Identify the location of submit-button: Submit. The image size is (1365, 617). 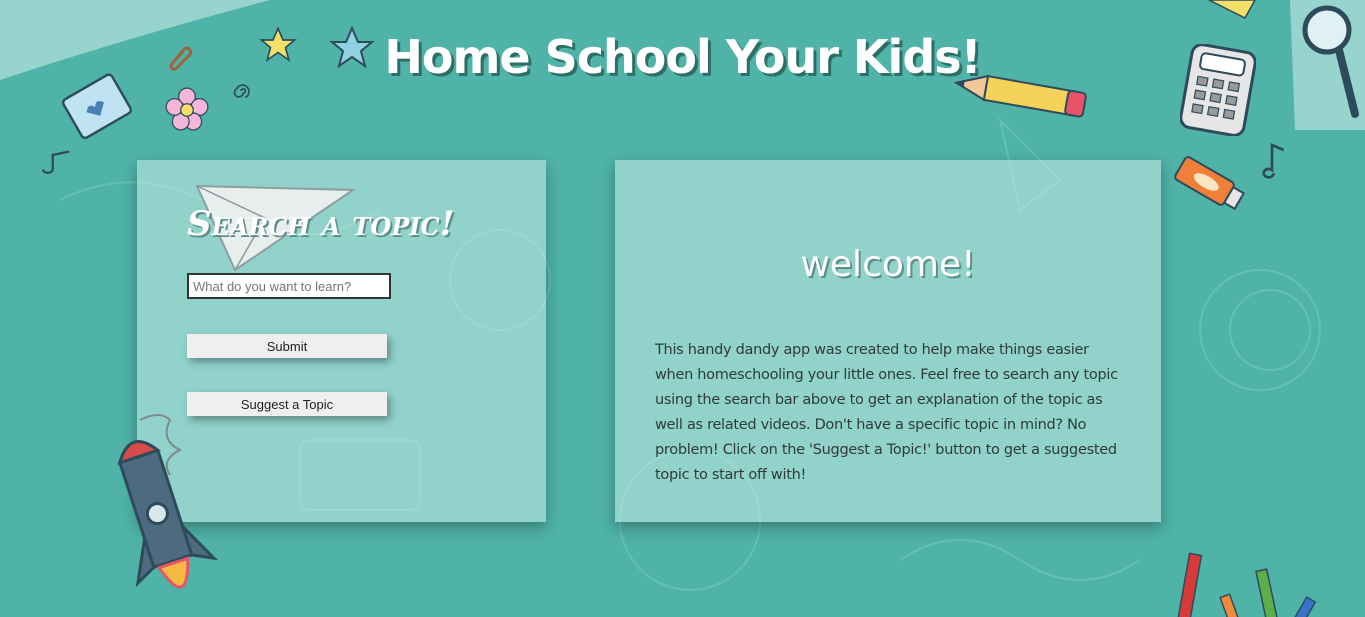
(287, 346).